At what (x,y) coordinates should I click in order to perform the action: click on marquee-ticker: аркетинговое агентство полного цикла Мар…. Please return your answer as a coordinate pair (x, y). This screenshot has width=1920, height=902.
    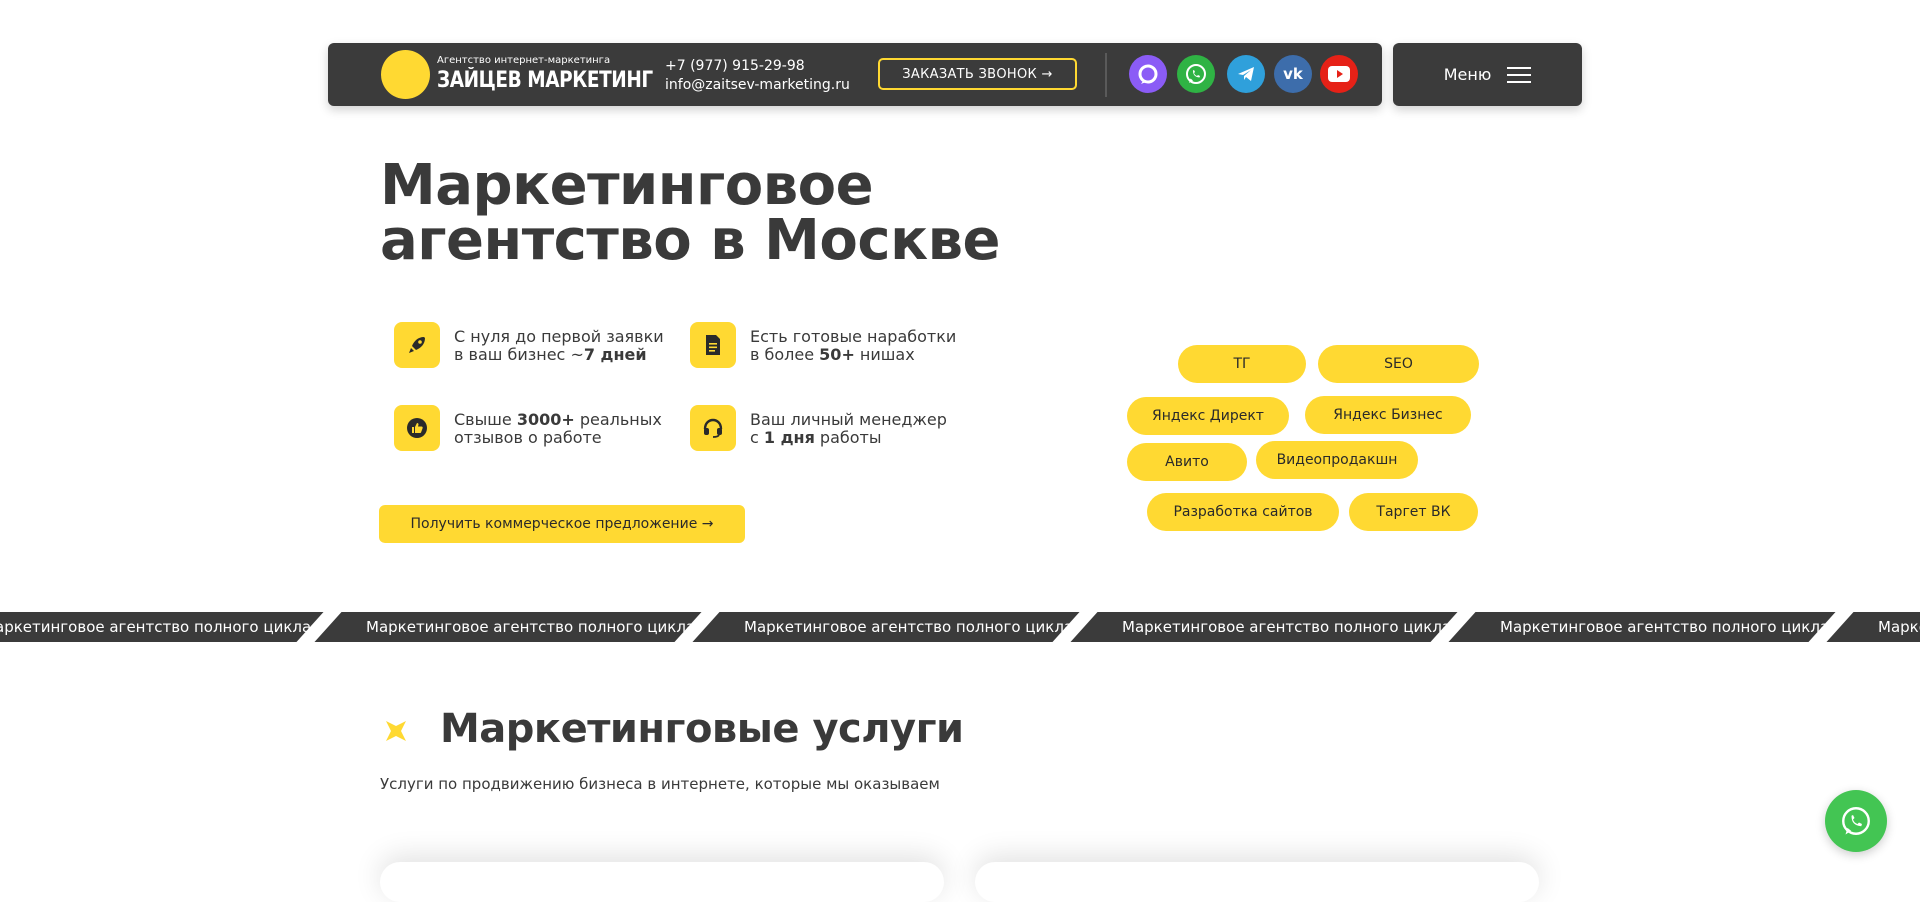
    Looking at the image, I should click on (960, 627).